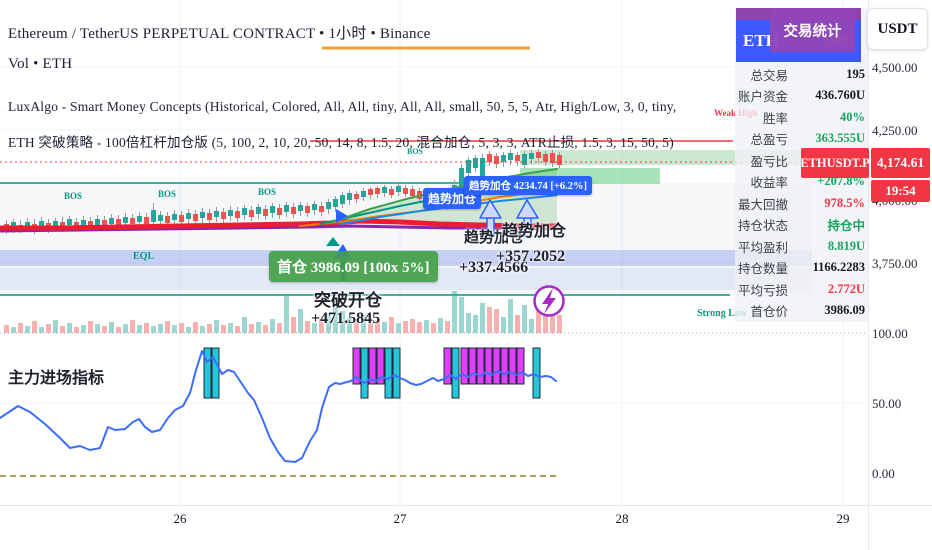 The height and width of the screenshot is (550, 932). Describe the element at coordinates (900, 163) in the screenshot. I see `last-price-badge: 4,174.61` at that location.